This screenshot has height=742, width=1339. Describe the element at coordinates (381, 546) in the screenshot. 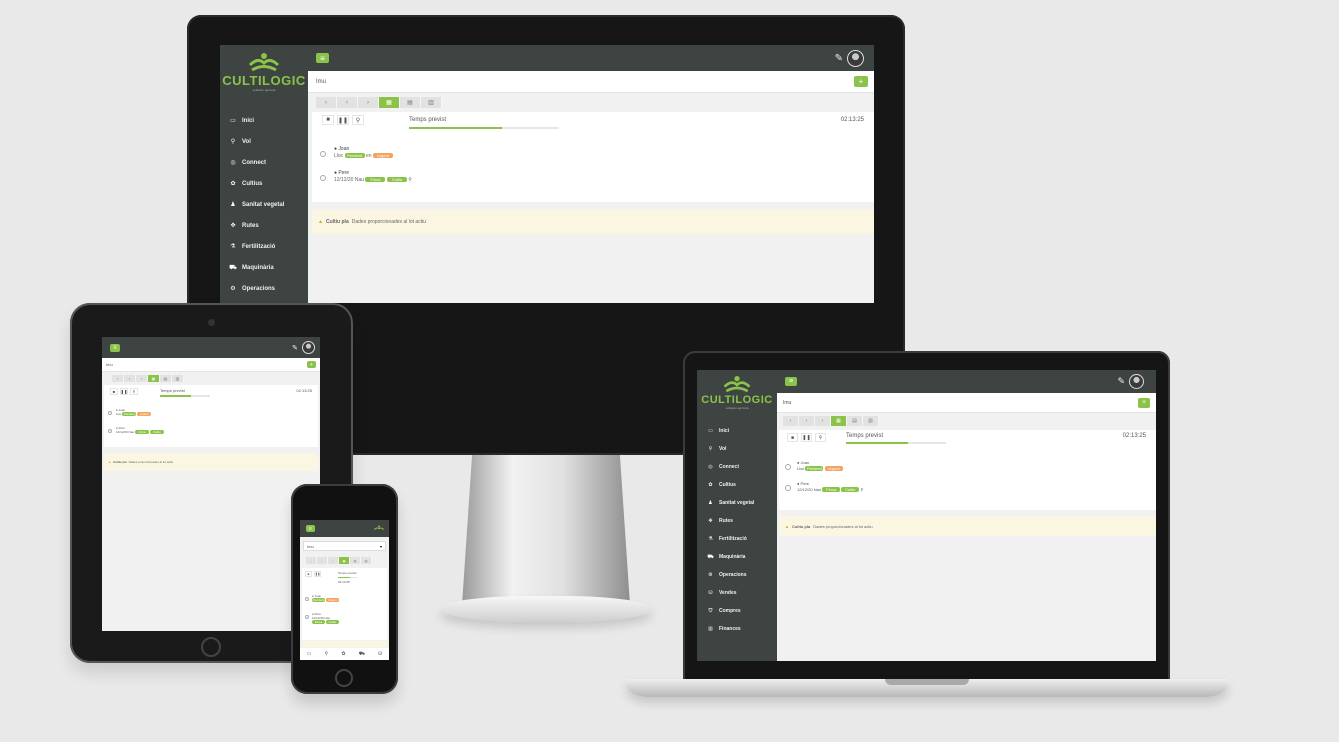

I see `chevron-down-icon: ▾` at that location.